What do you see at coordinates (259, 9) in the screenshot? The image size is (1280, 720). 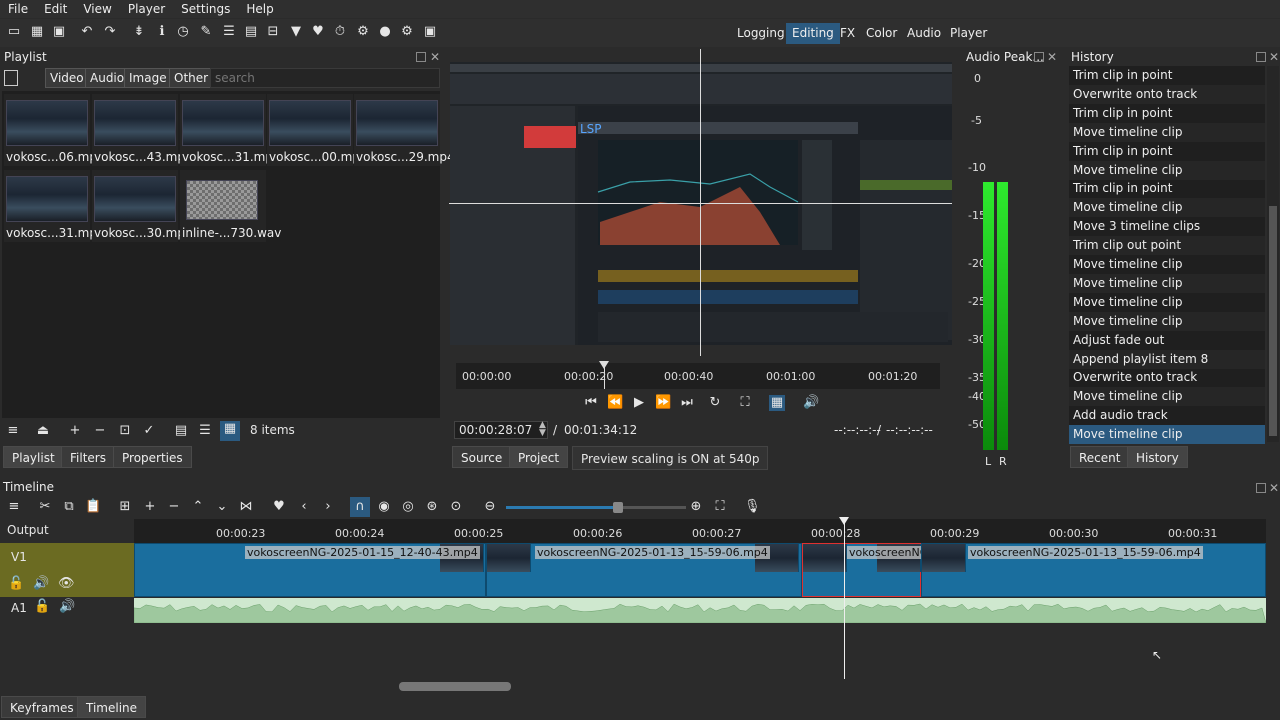 I see `menu-help: Help` at bounding box center [259, 9].